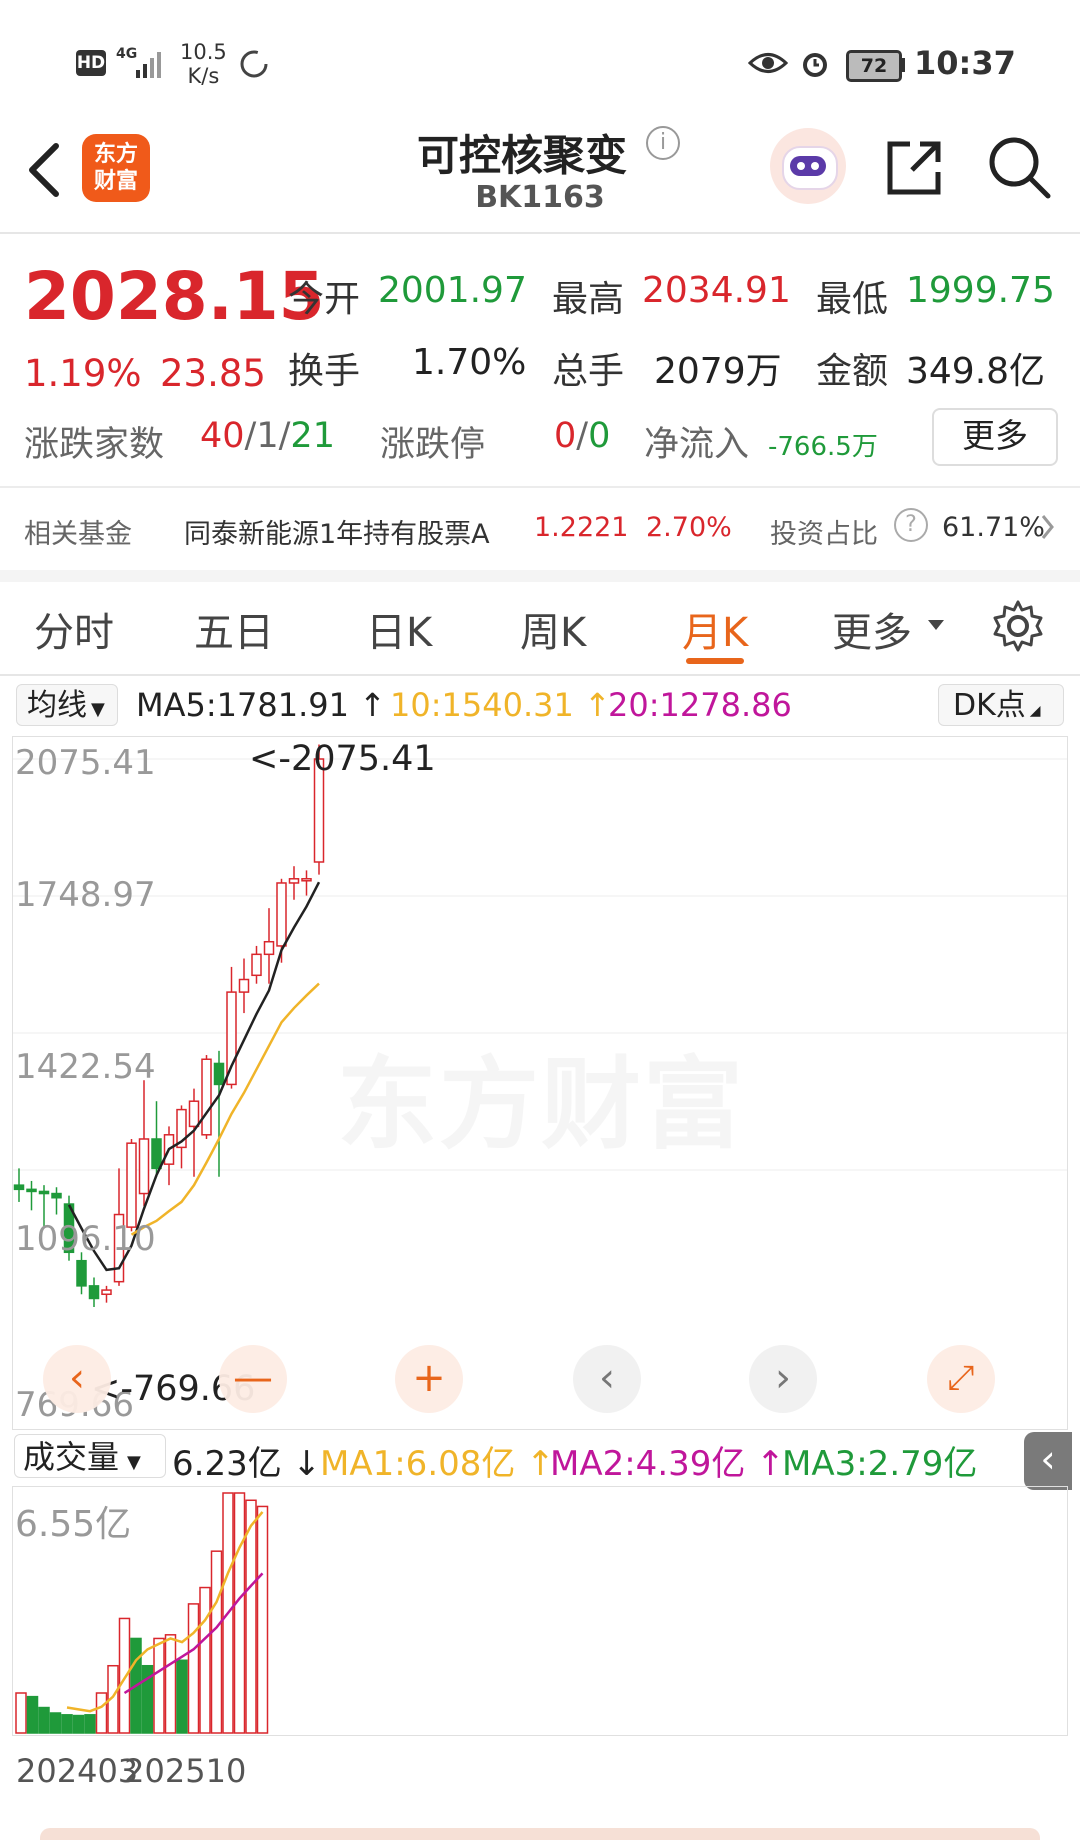 The width and height of the screenshot is (1080, 1840). What do you see at coordinates (74, 629) in the screenshot?
I see `tab-intraday: 分时` at bounding box center [74, 629].